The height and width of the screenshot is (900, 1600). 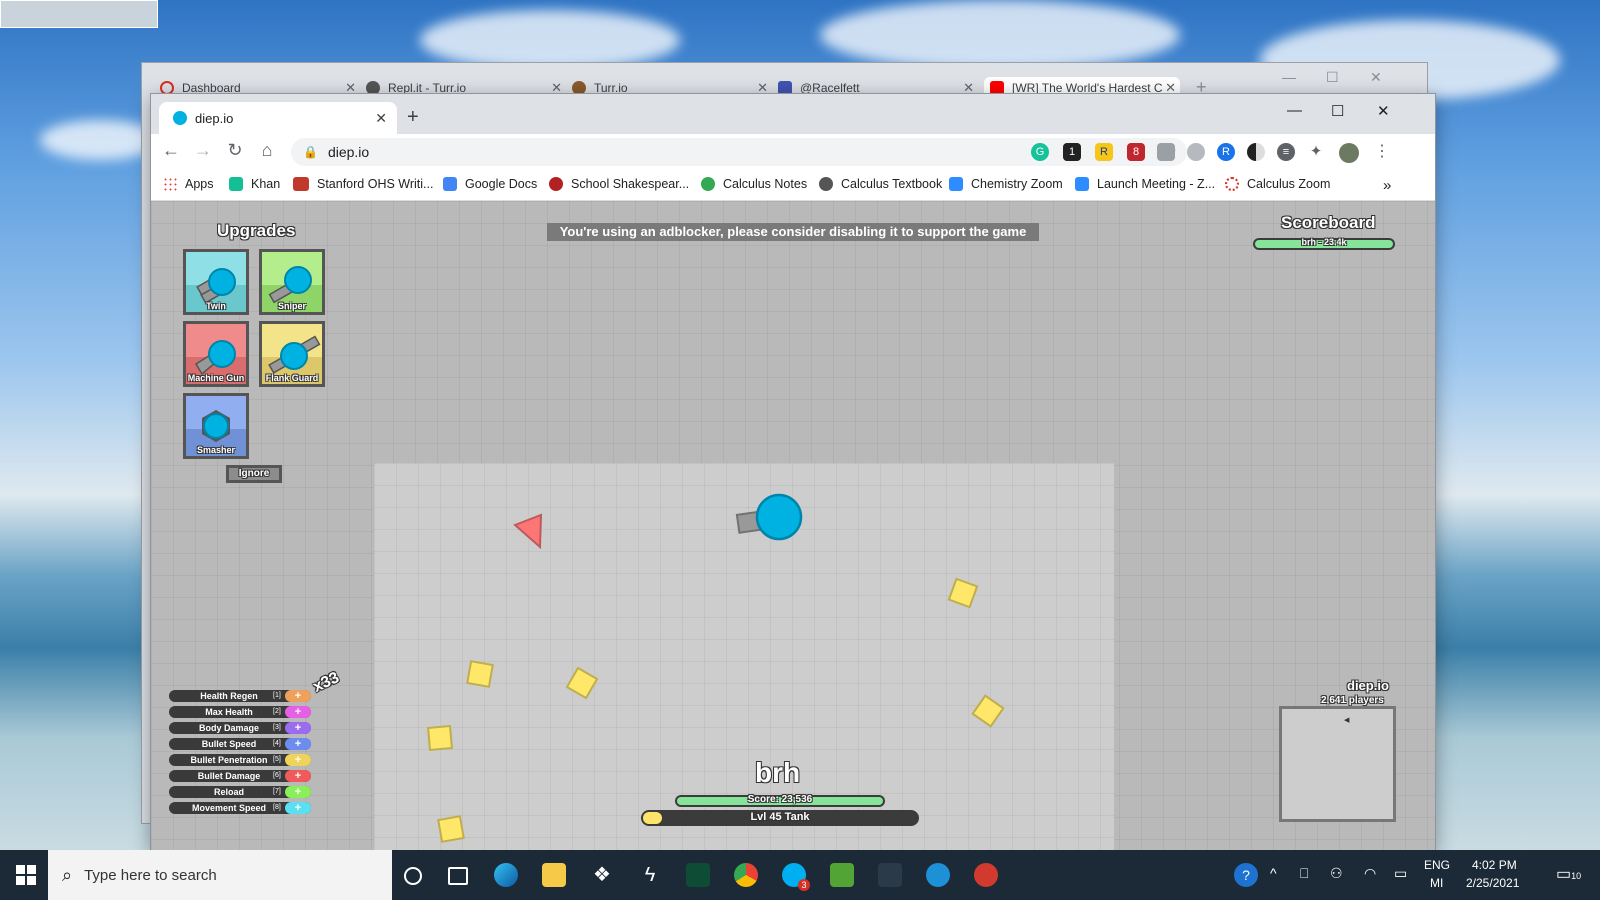 What do you see at coordinates (79, 14) in the screenshot?
I see `desktop-widget` at bounding box center [79, 14].